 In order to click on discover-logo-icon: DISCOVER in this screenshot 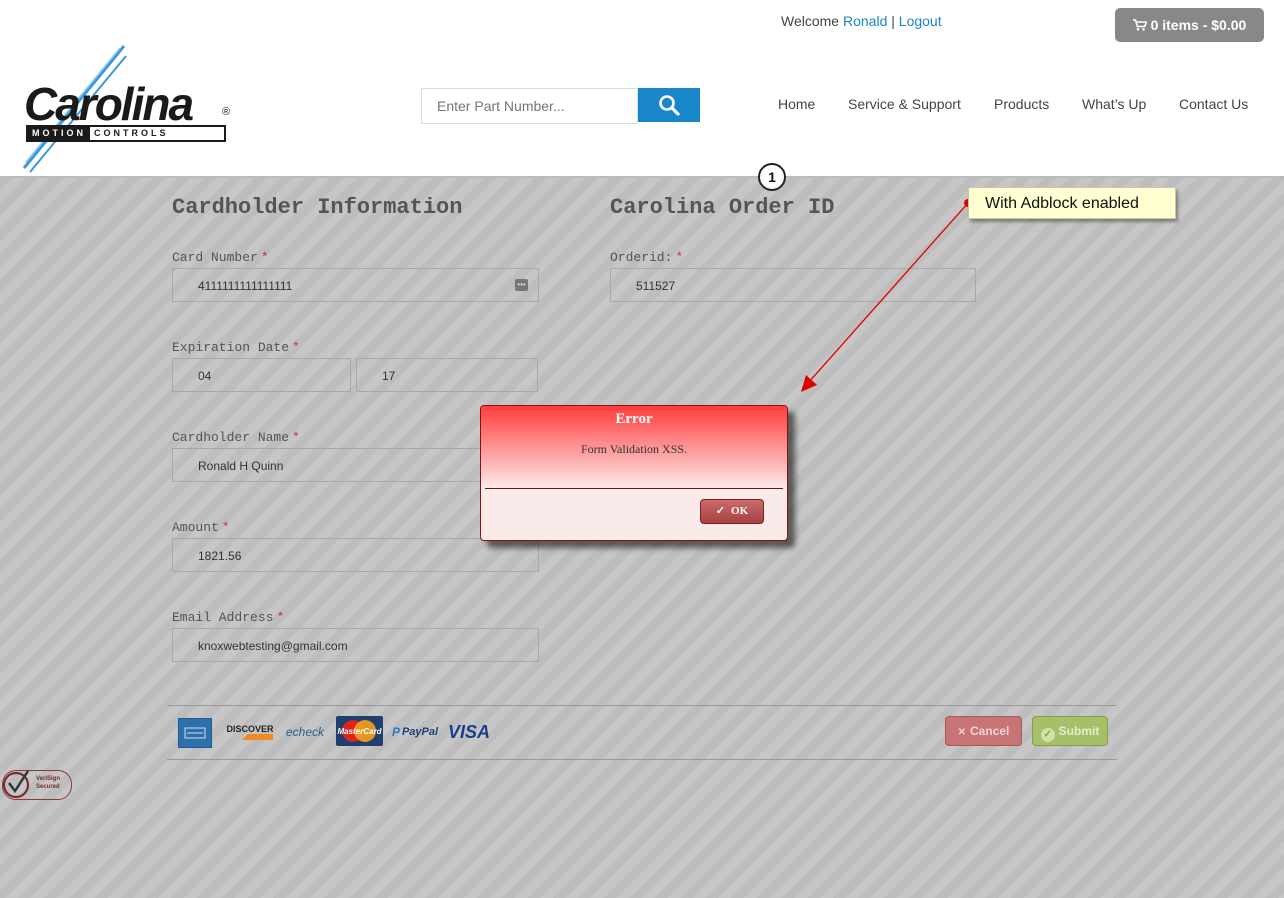, I will do `click(250, 732)`.